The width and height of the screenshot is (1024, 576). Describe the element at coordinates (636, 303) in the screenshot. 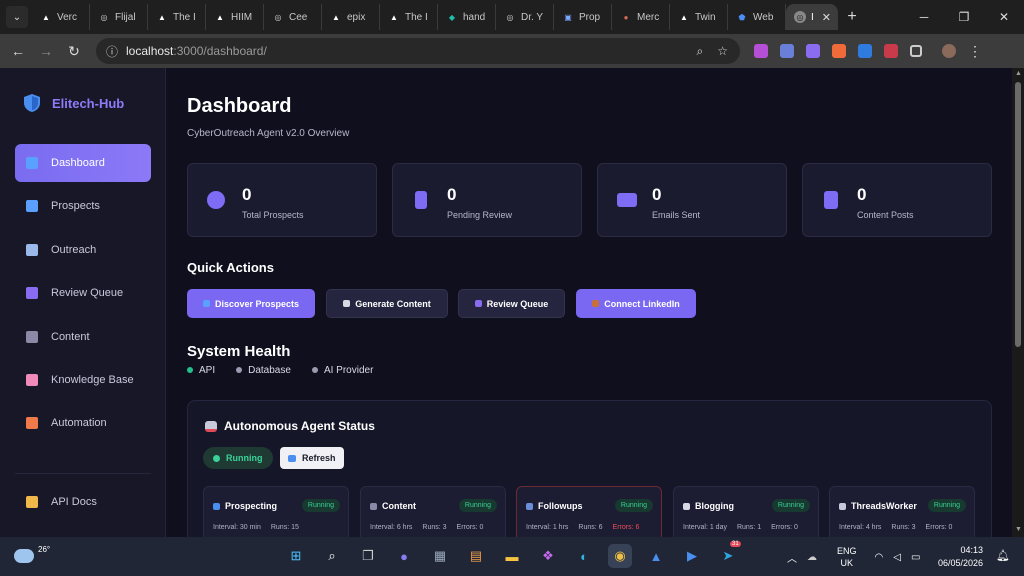

I see `connect-linkedin-button: Connect LinkedIn` at that location.